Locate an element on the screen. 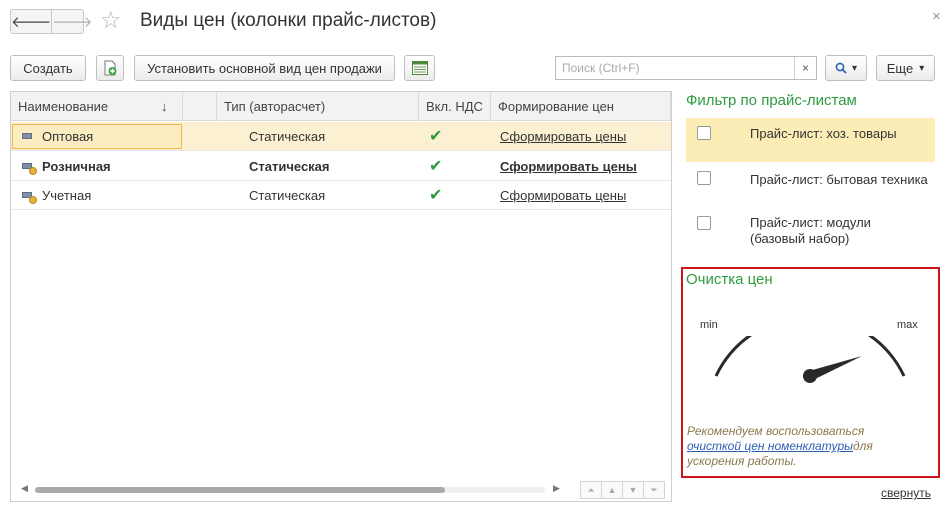  column-header-vat: Вкл. НДС is located at coordinates (455, 106).